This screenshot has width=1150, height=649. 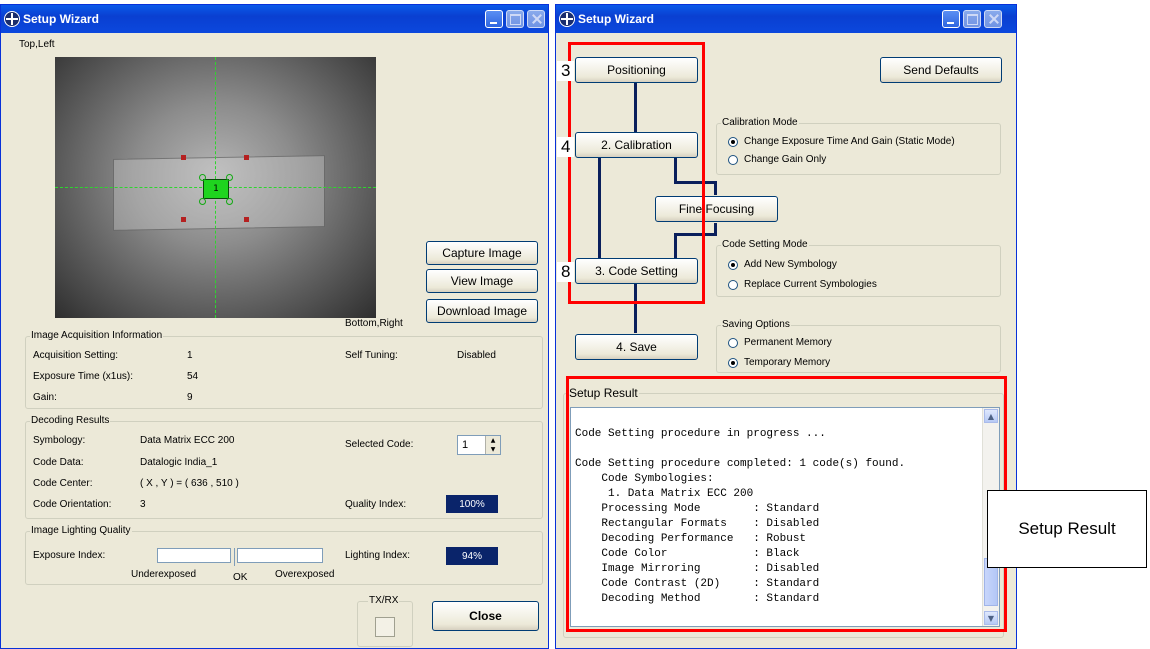 I want to click on overexposed-label: Overexposed, so click(x=305, y=574).